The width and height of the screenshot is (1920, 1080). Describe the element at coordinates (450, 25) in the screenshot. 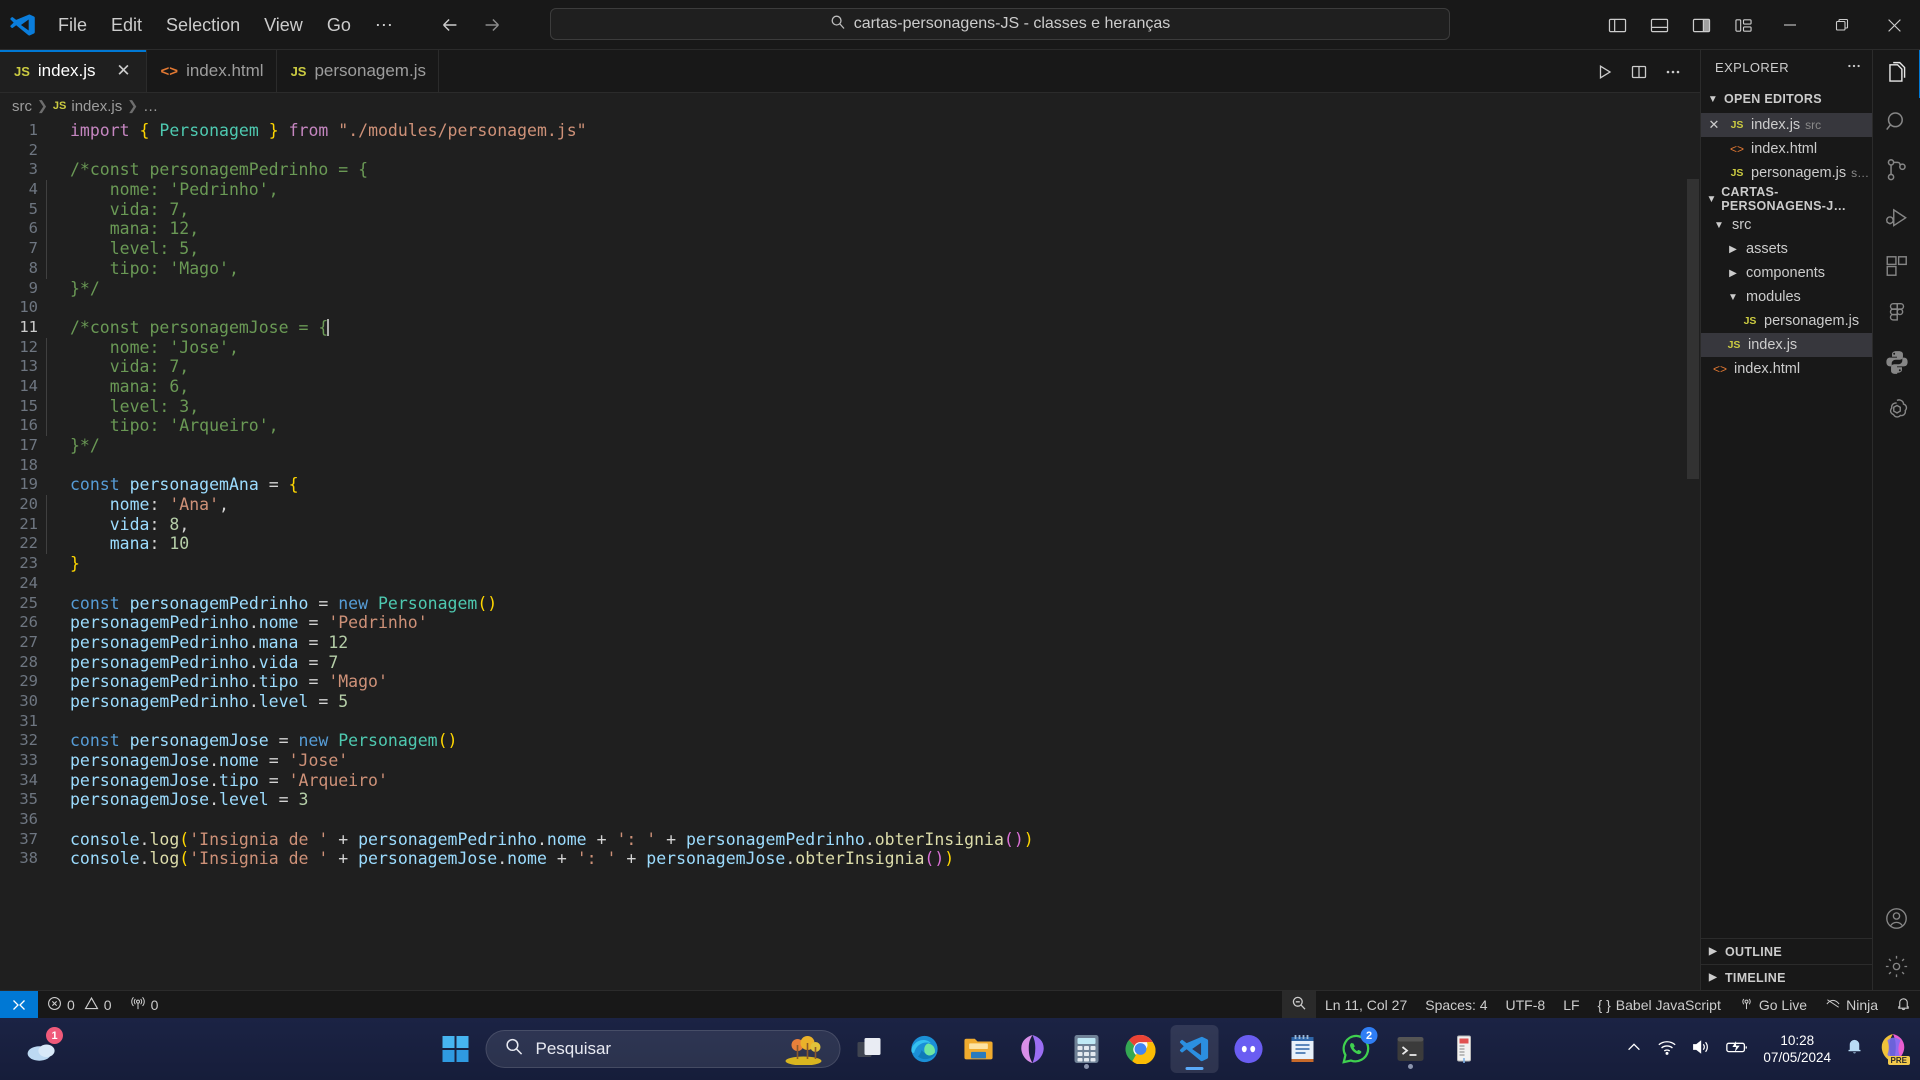

I see `arrow-left-icon` at that location.